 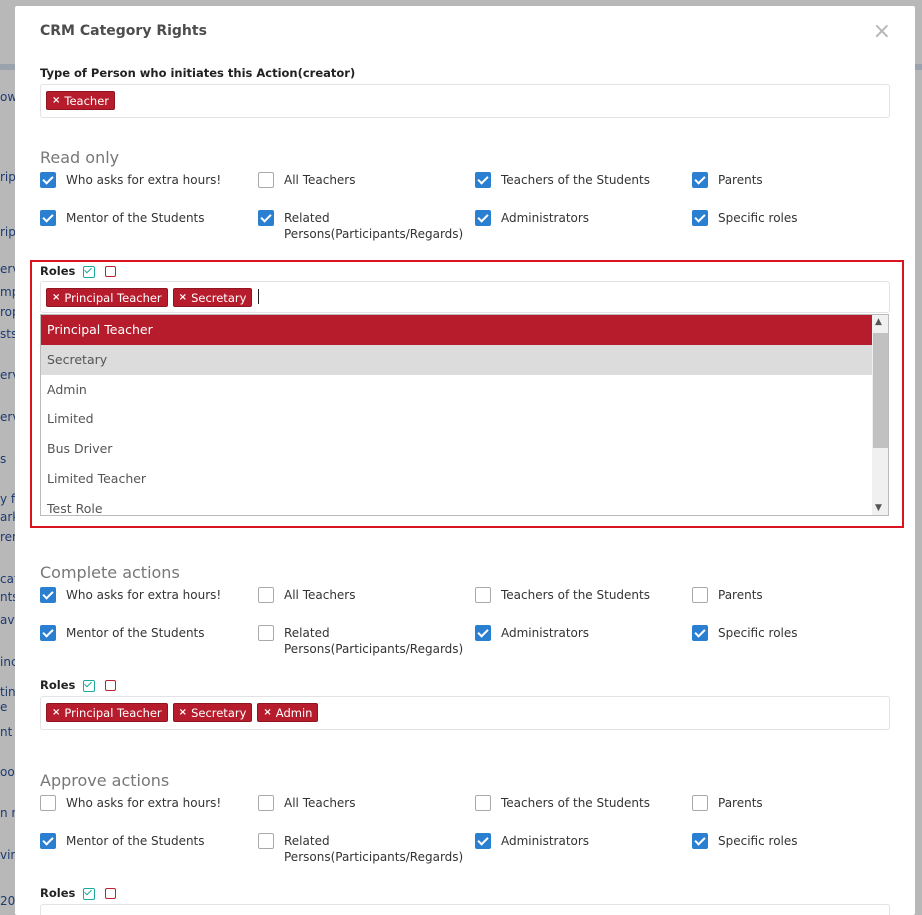 I want to click on background-fragment: sts, so click(x=8, y=334).